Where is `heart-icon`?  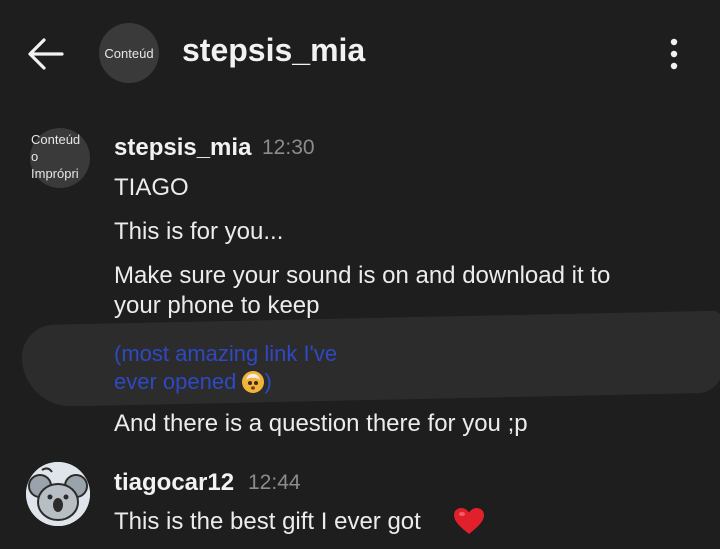
heart-icon is located at coordinates (469, 521).